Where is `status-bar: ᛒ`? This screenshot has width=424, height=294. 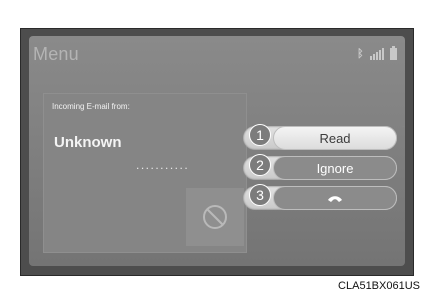 status-bar: ᛒ is located at coordinates (377, 53).